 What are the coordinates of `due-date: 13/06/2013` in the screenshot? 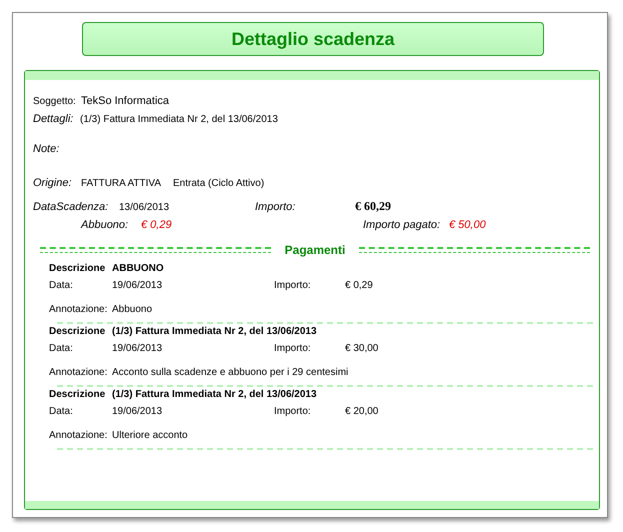 It's located at (144, 207).